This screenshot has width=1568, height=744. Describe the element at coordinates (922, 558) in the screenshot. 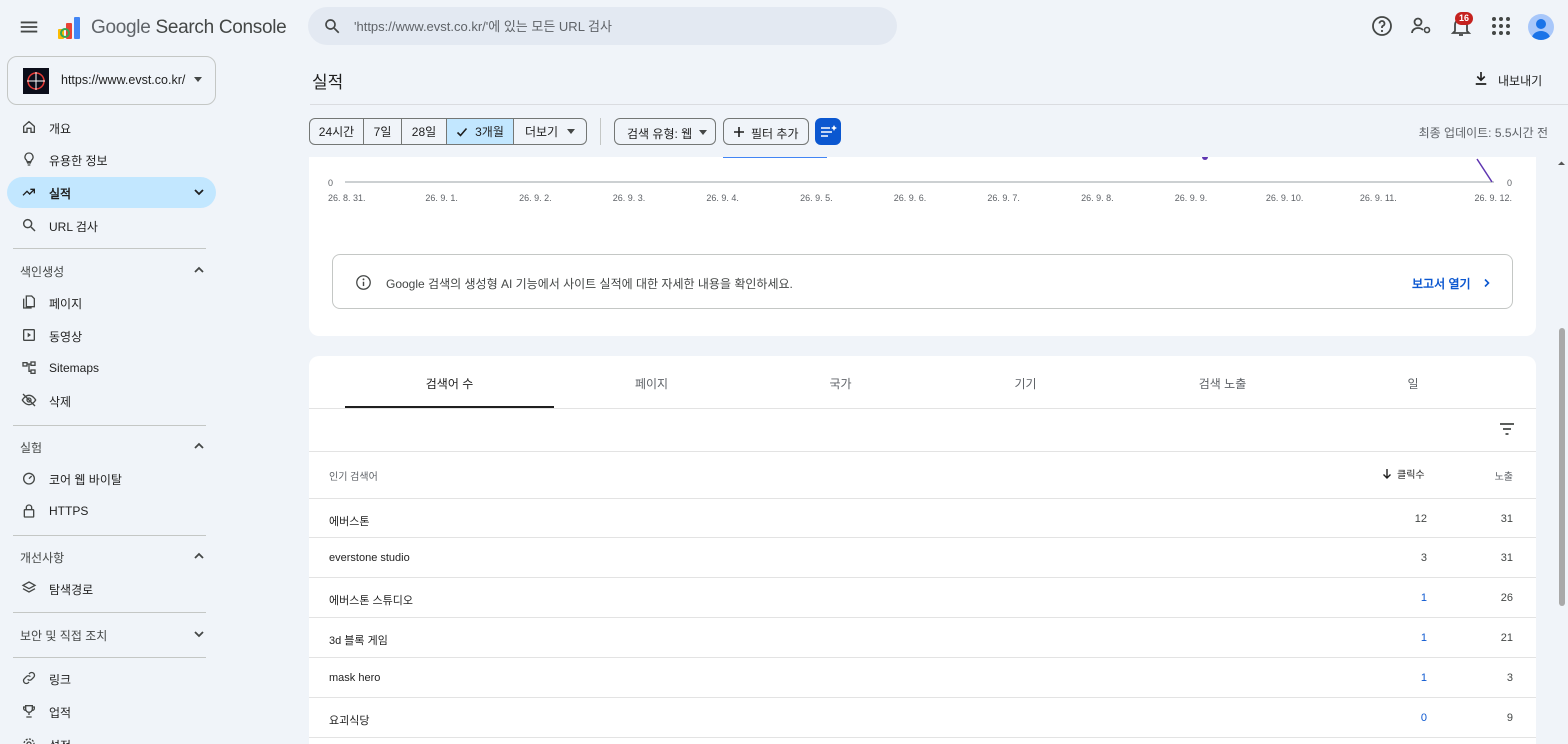

I see `table-row: everstone studio 3 31` at that location.